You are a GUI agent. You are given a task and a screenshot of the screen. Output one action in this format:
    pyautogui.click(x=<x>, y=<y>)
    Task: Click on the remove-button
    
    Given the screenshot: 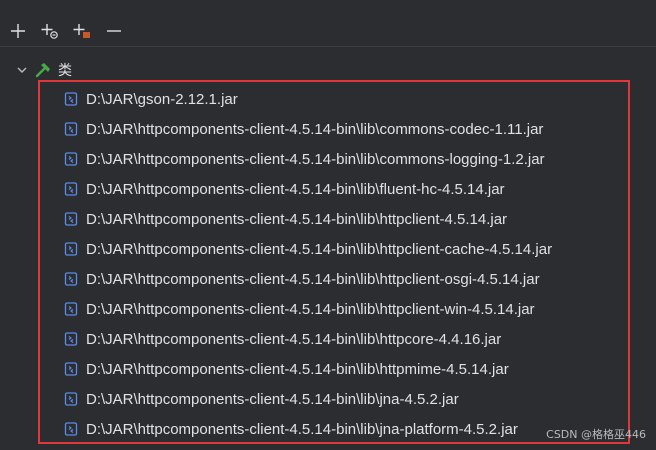 What is the action you would take?
    pyautogui.click(x=114, y=31)
    